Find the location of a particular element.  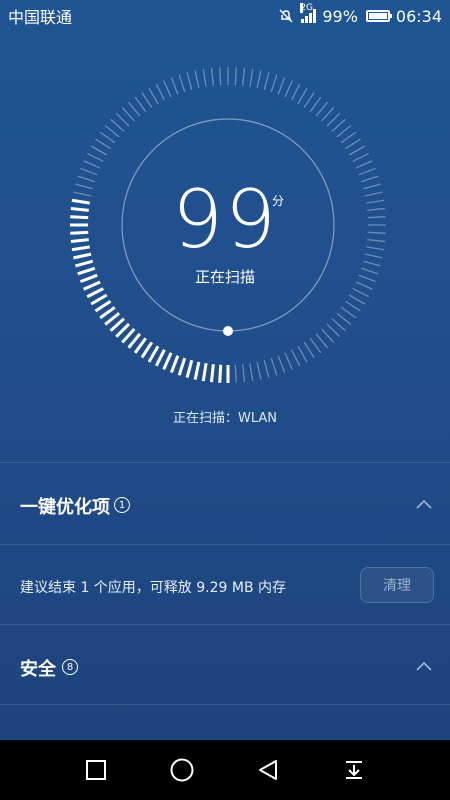

suggestion-row: 建议结束 1 个应用，可释放 9.29 MB 内存 清理 is located at coordinates (225, 584).